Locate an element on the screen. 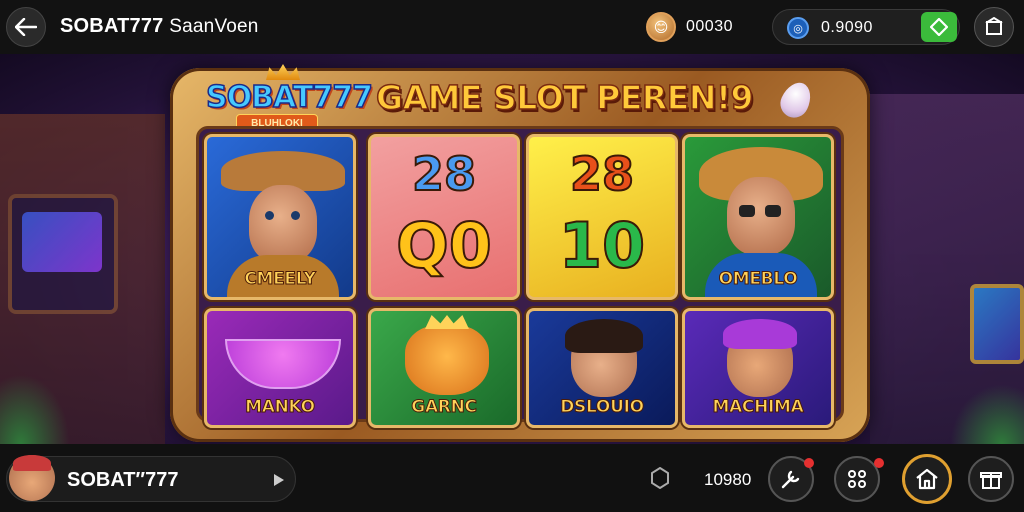 The width and height of the screenshot is (1024, 512). gem-icon is located at coordinates (796, 100).